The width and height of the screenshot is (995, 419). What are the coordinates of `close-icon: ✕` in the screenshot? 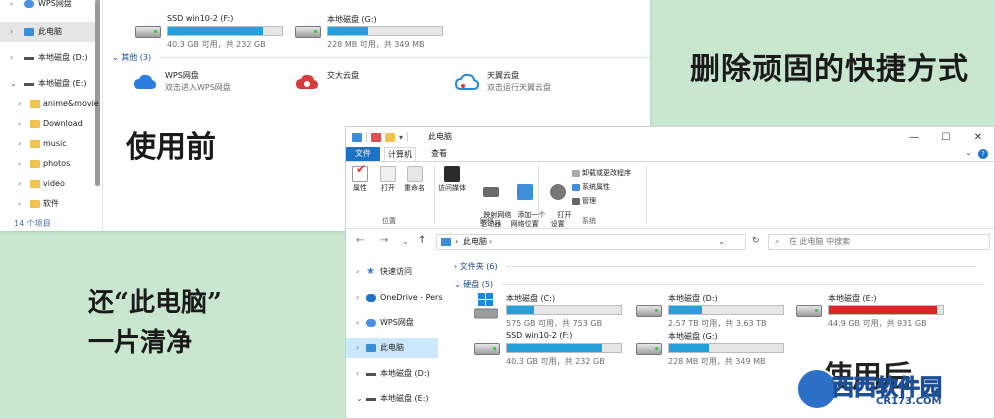 It's located at (978, 137).